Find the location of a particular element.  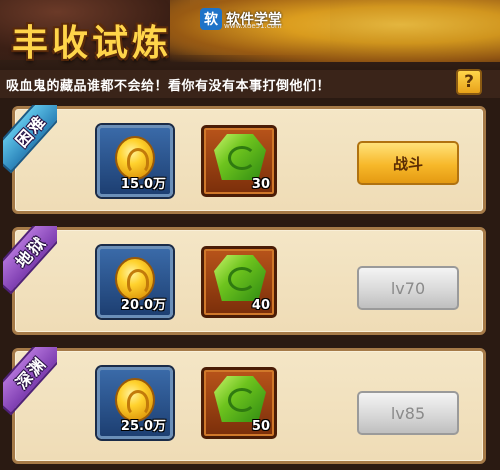

subtitle-text: 吸血鬼的藏品谁都不会给！看你有没有本事打倒他们！ is located at coordinates (168, 86).